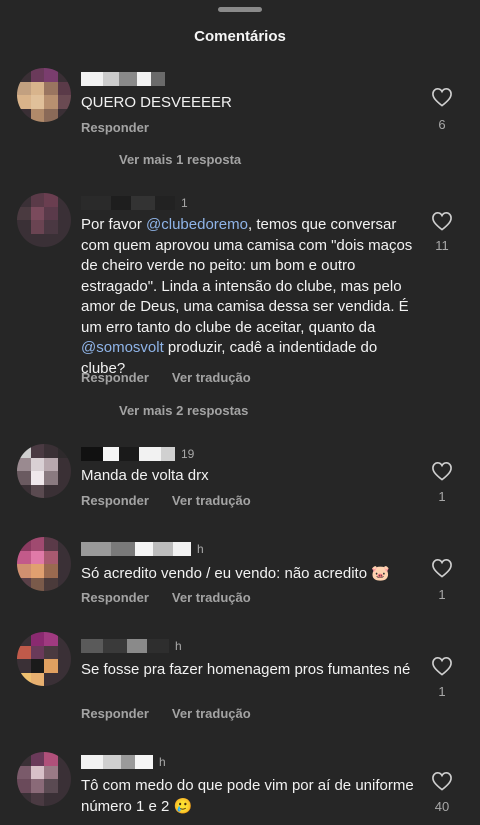  I want to click on username-blurred, so click(123, 79).